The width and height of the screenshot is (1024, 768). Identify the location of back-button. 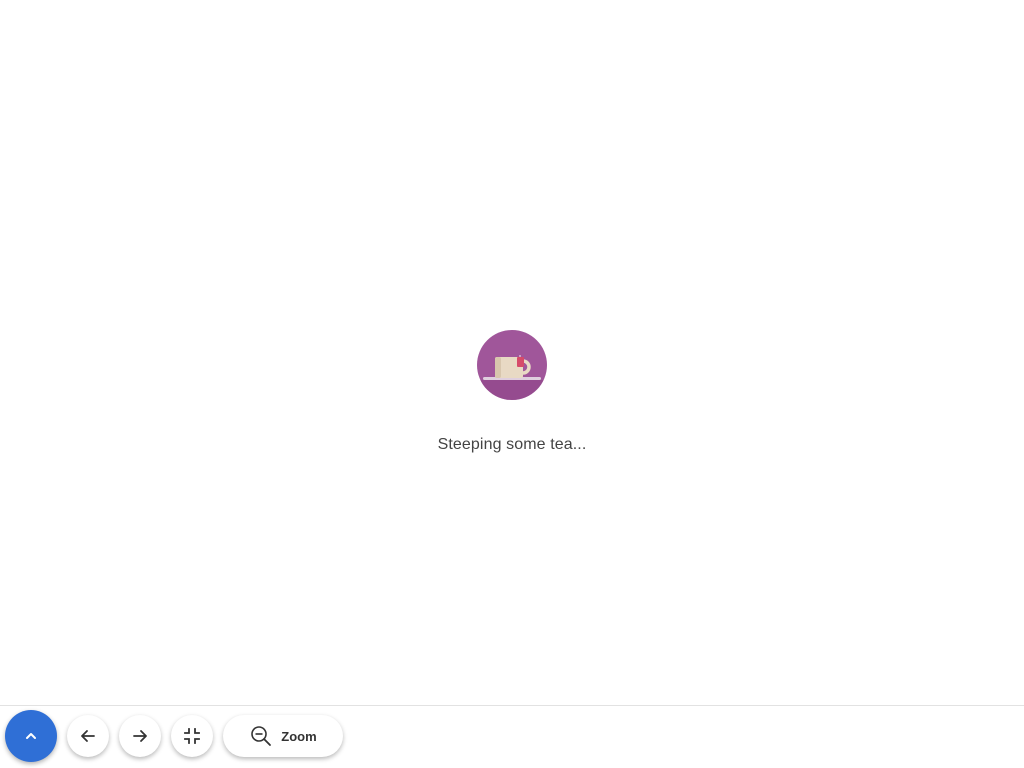
(88, 736).